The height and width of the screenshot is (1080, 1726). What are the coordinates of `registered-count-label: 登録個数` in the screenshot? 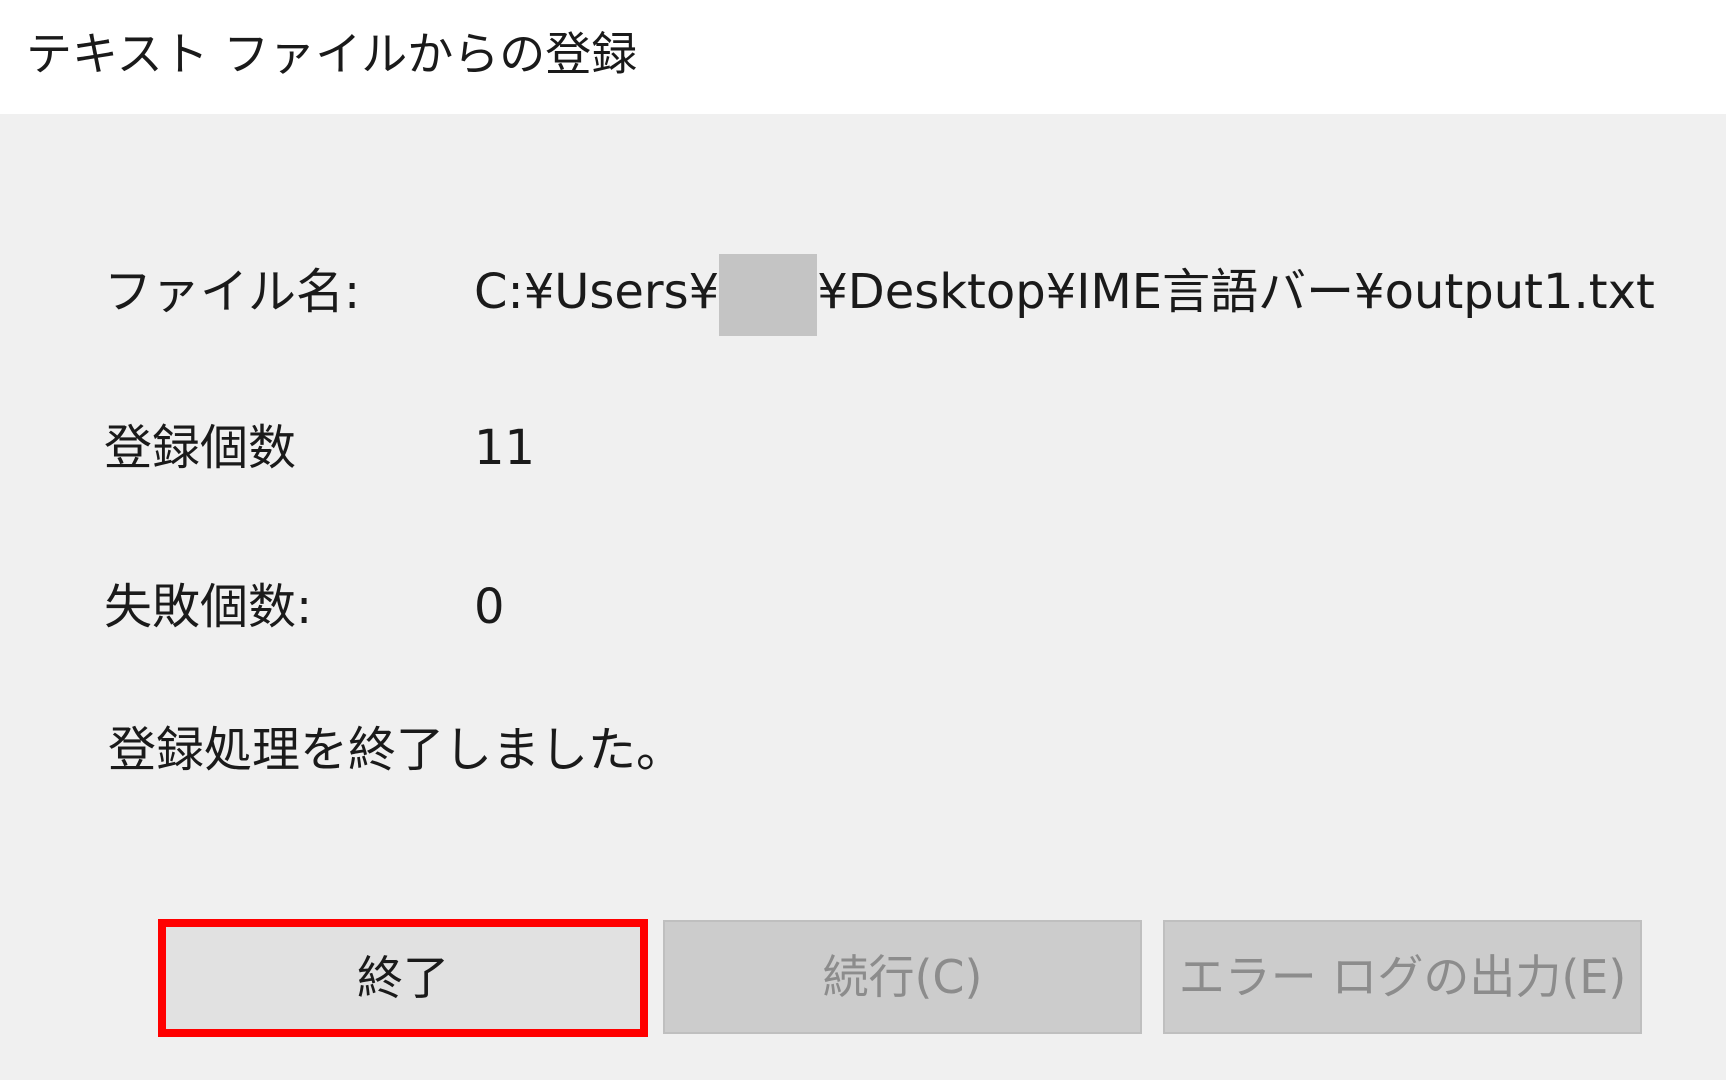 It's located at (200, 448).